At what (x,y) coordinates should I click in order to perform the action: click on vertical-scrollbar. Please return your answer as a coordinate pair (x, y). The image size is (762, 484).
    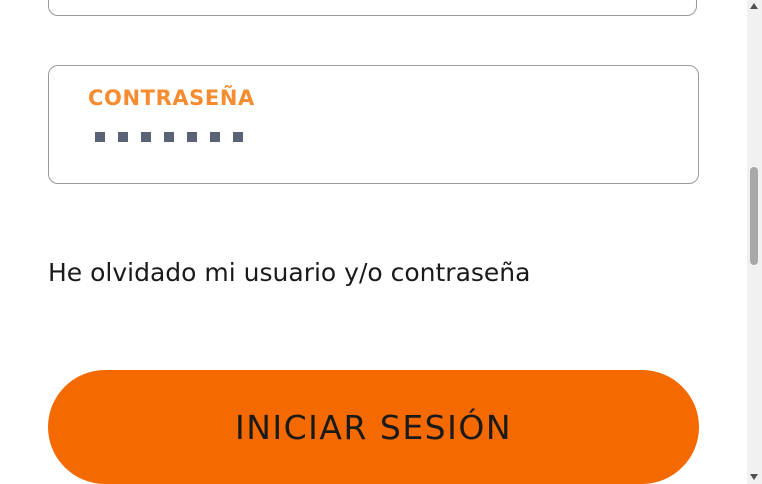
    Looking at the image, I should click on (754, 242).